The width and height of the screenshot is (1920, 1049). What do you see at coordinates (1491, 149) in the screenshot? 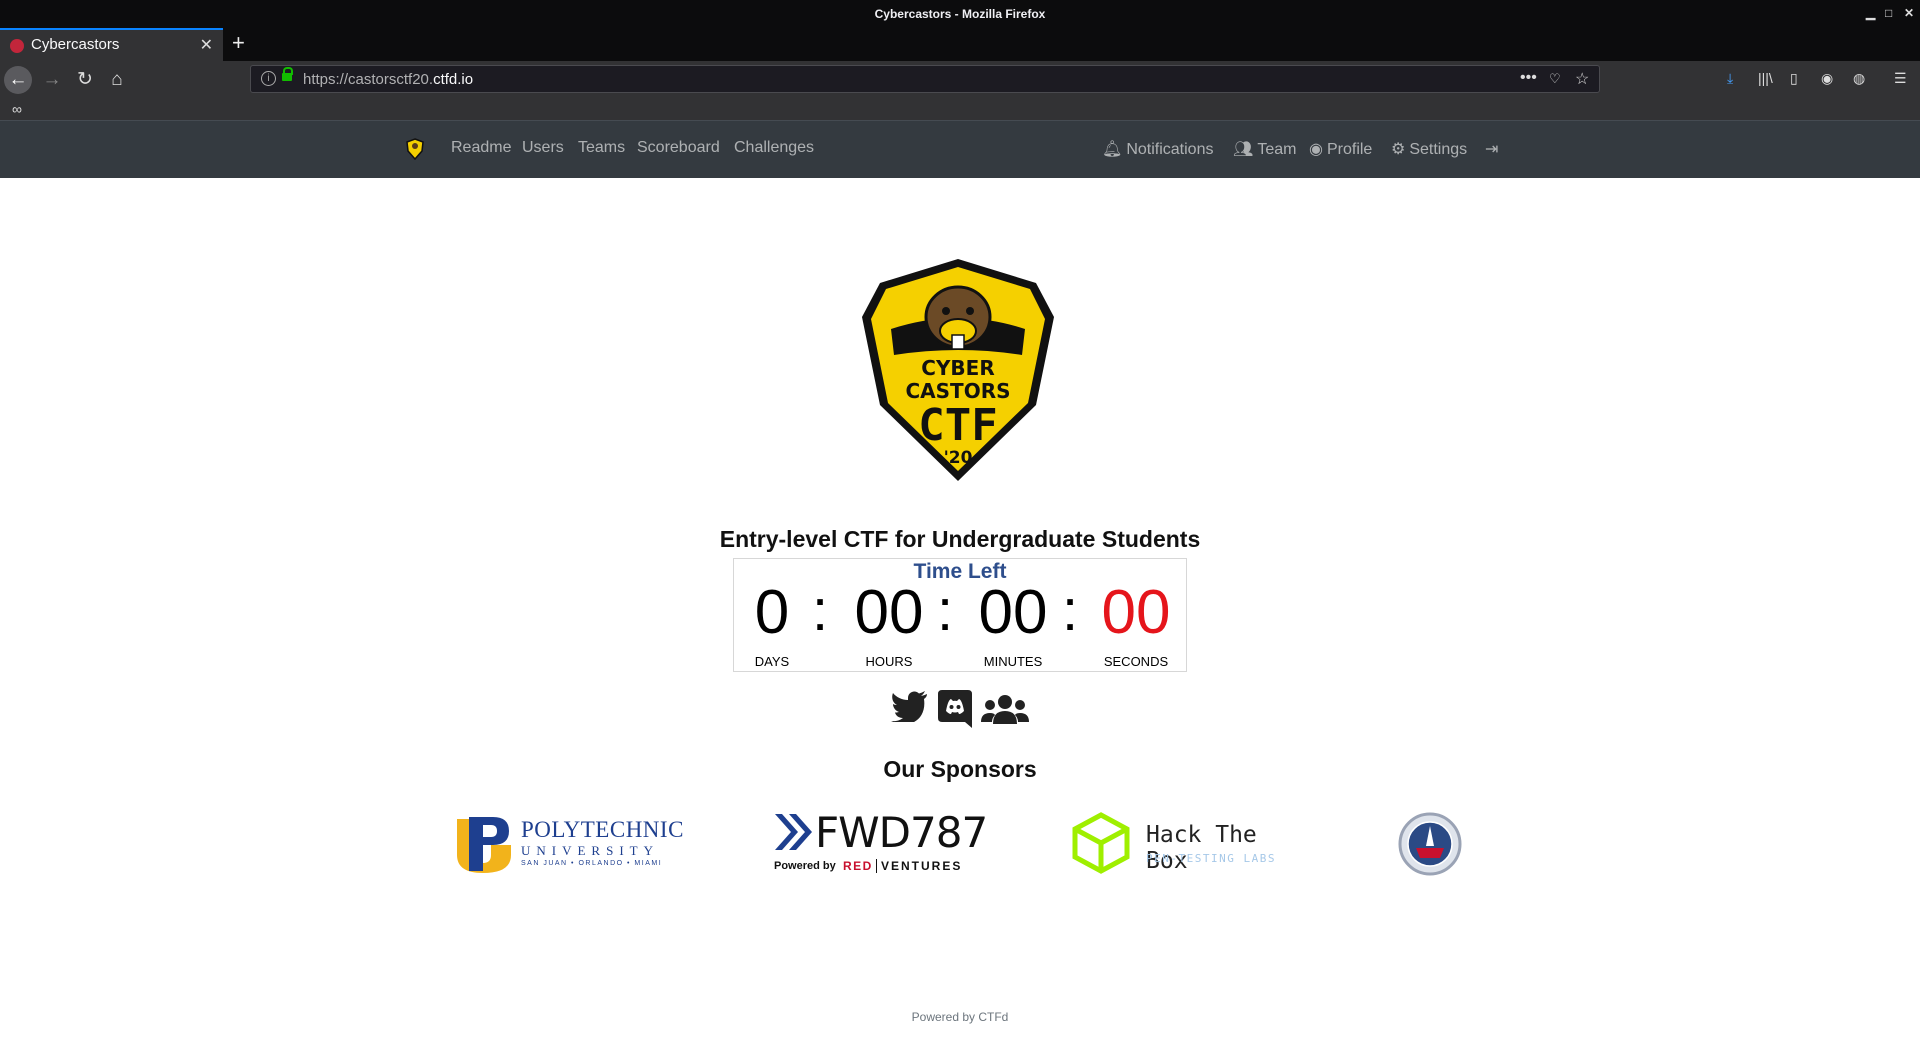
I see `logout-icon: ⇥` at bounding box center [1491, 149].